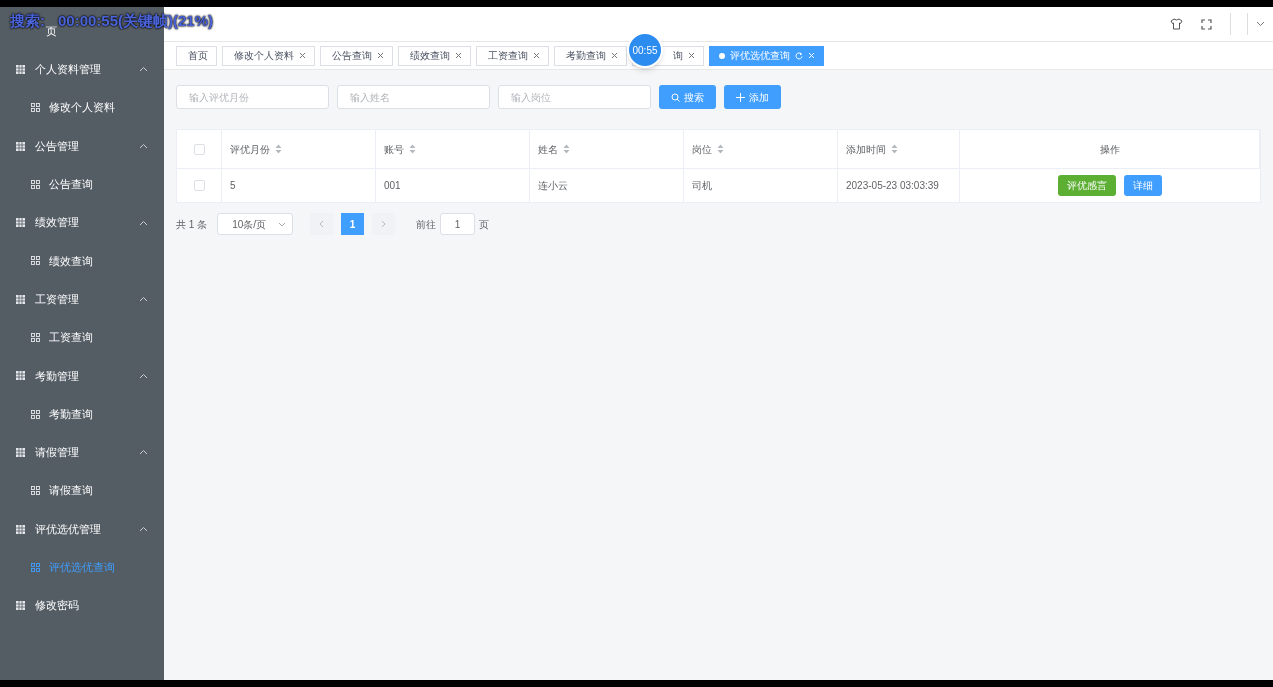 Image resolution: width=1273 pixels, height=687 pixels. I want to click on sidebar-item: 工资管理, so click(82, 299).